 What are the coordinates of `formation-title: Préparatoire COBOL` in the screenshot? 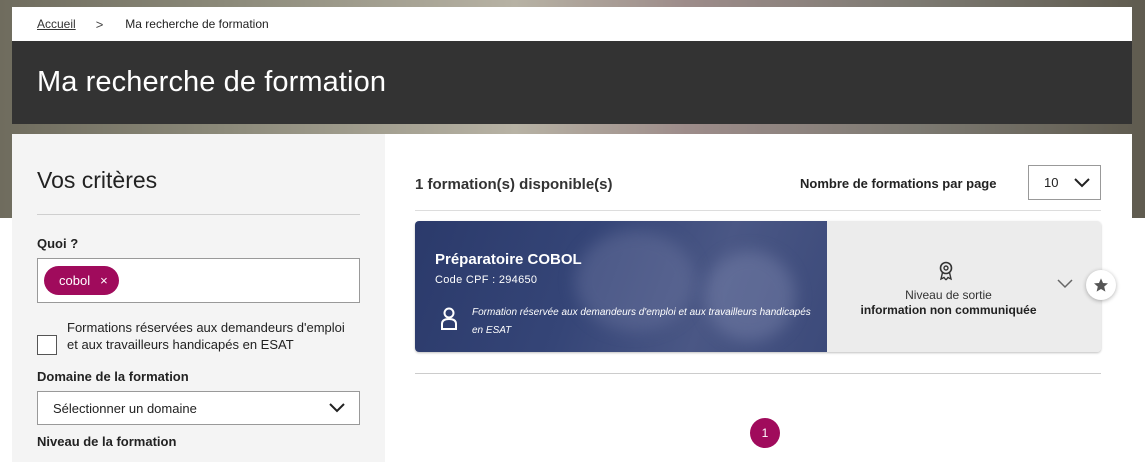 It's located at (508, 259).